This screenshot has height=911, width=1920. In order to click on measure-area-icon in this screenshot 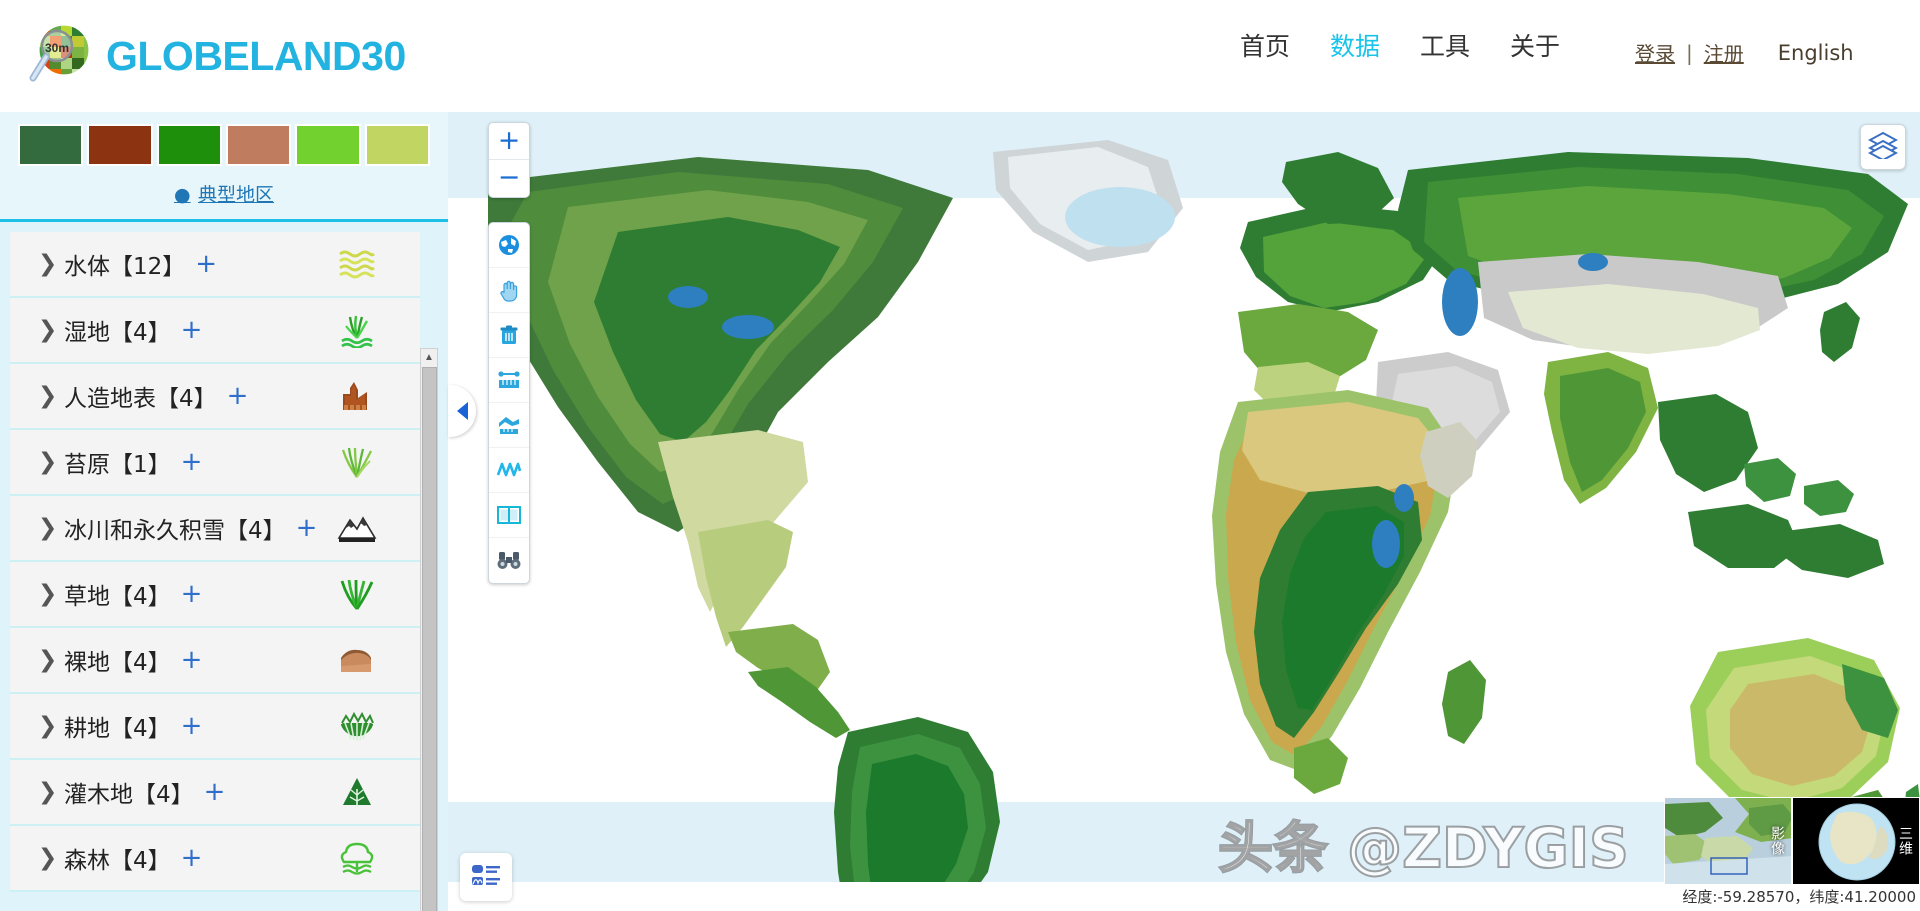, I will do `click(509, 425)`.